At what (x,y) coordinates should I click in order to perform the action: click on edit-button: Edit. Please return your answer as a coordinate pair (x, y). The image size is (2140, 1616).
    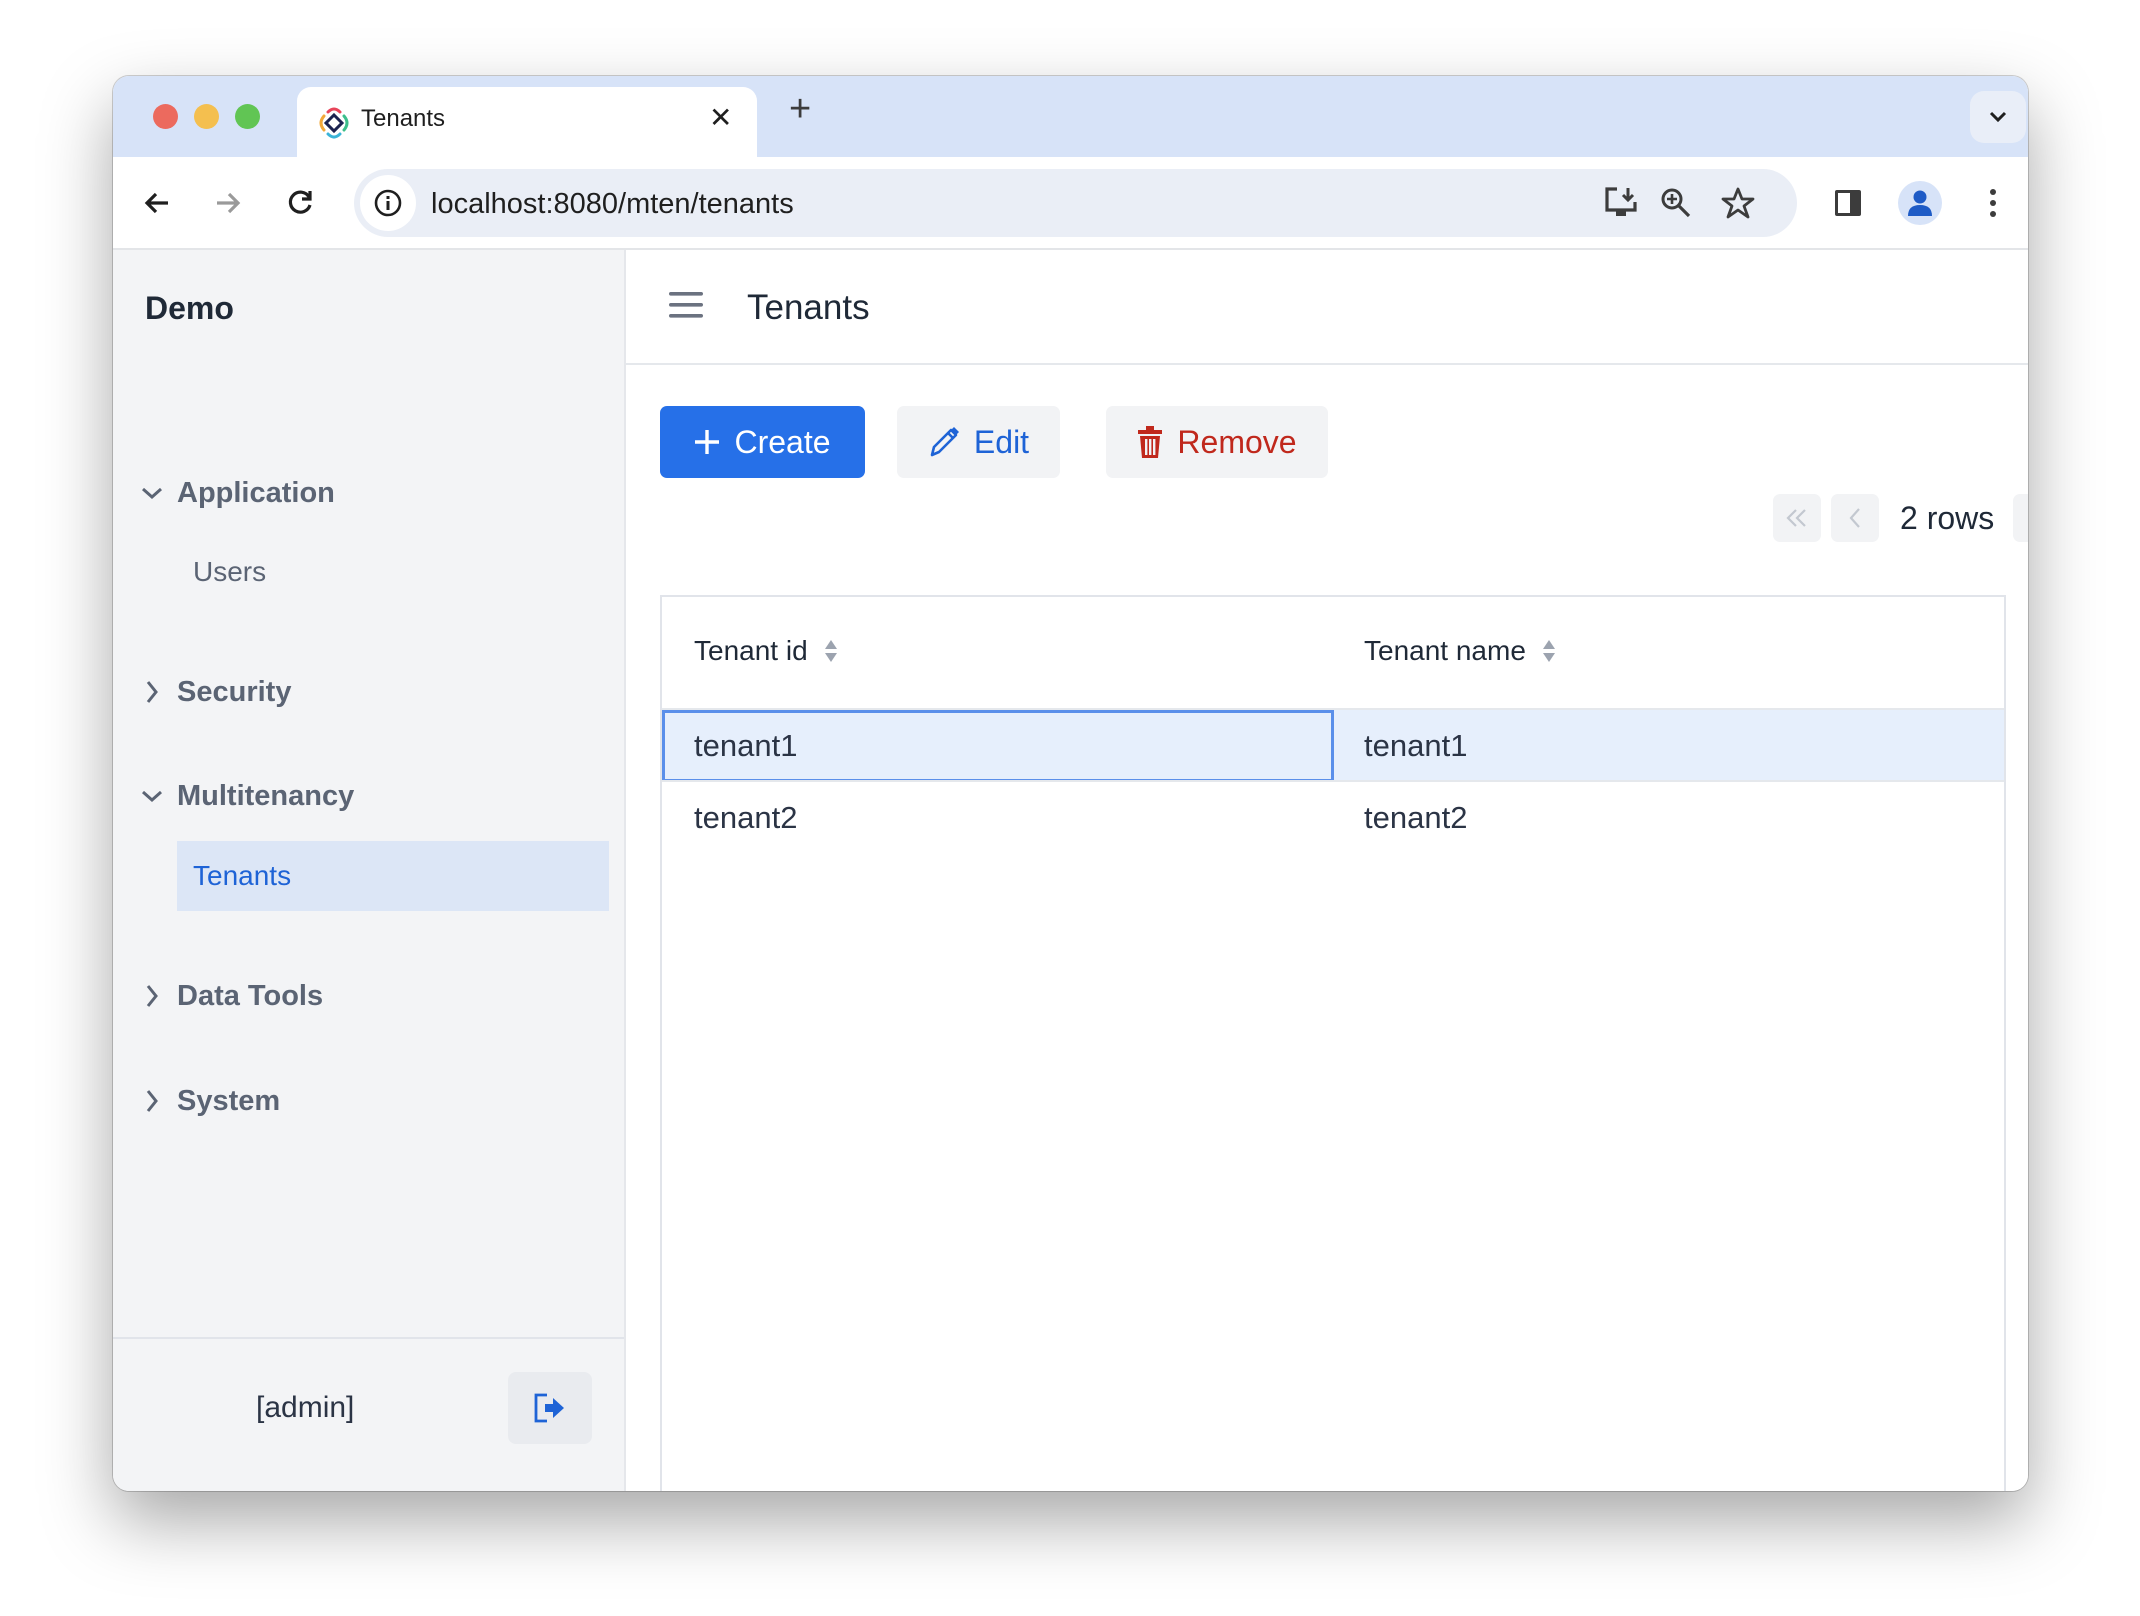
    Looking at the image, I should click on (978, 442).